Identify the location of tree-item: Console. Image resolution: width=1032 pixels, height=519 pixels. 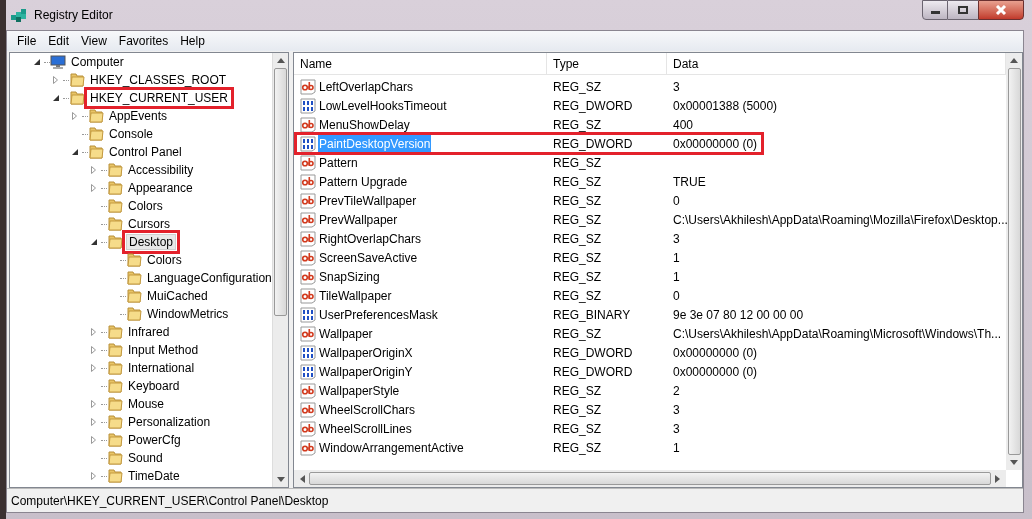
(131, 134).